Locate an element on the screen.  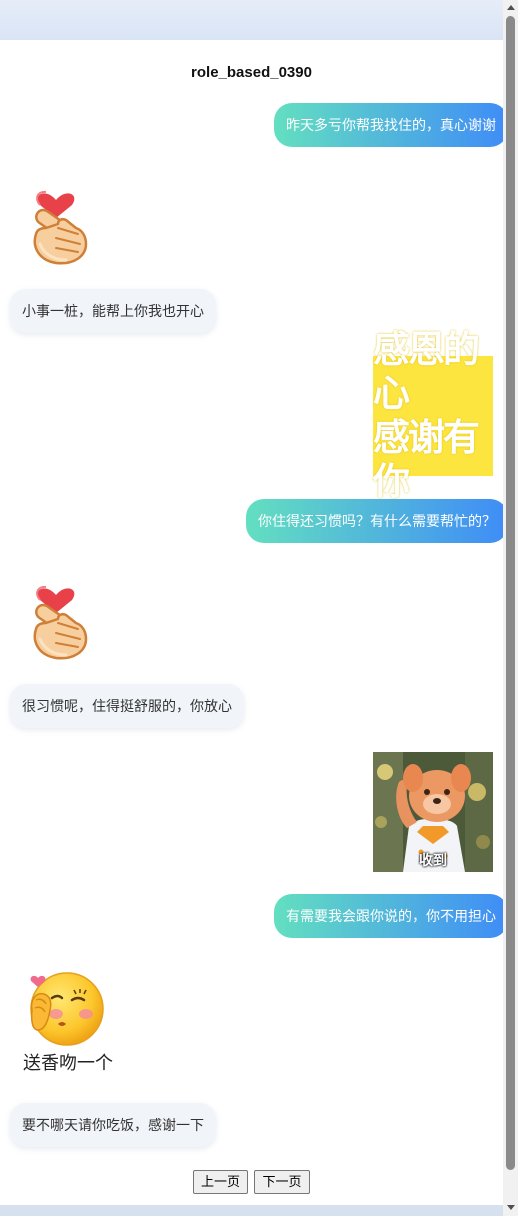
message-bubble-user: 你住得还习惯吗？有什么需要帮忙的？ is located at coordinates (377, 521).